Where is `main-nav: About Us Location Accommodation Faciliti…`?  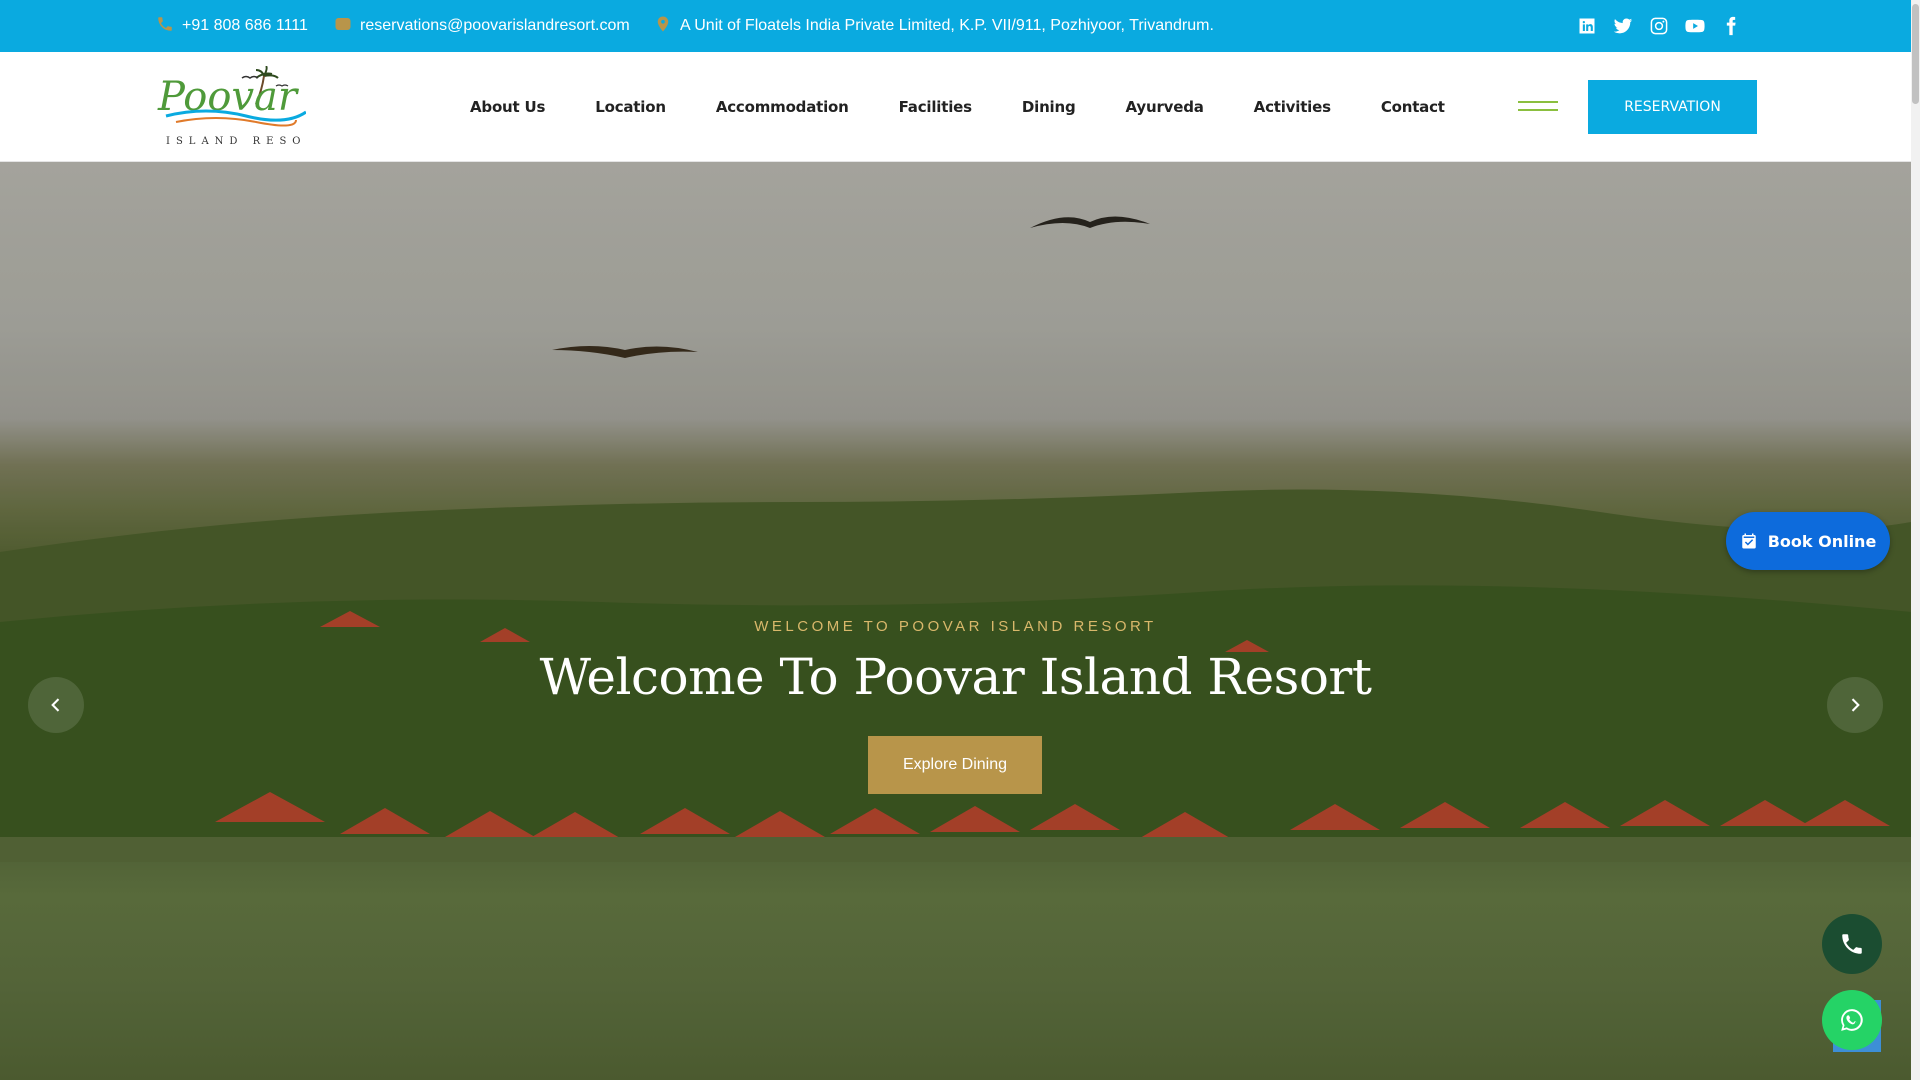
main-nav: About Us Location Accommodation Faciliti… is located at coordinates (957, 107).